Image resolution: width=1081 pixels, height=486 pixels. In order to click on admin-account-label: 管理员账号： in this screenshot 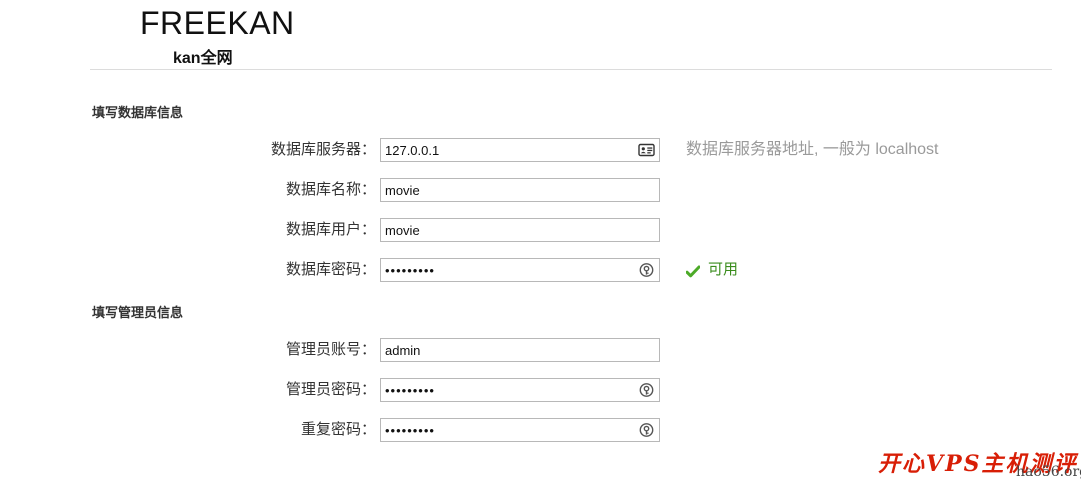, I will do `click(288, 350)`.